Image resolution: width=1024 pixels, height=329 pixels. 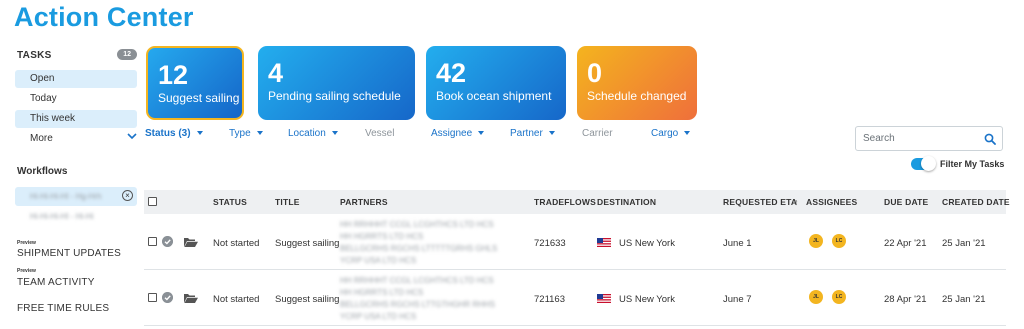 What do you see at coordinates (195, 83) in the screenshot?
I see `card-suggest-sailing: 12 Suggest sailing` at bounding box center [195, 83].